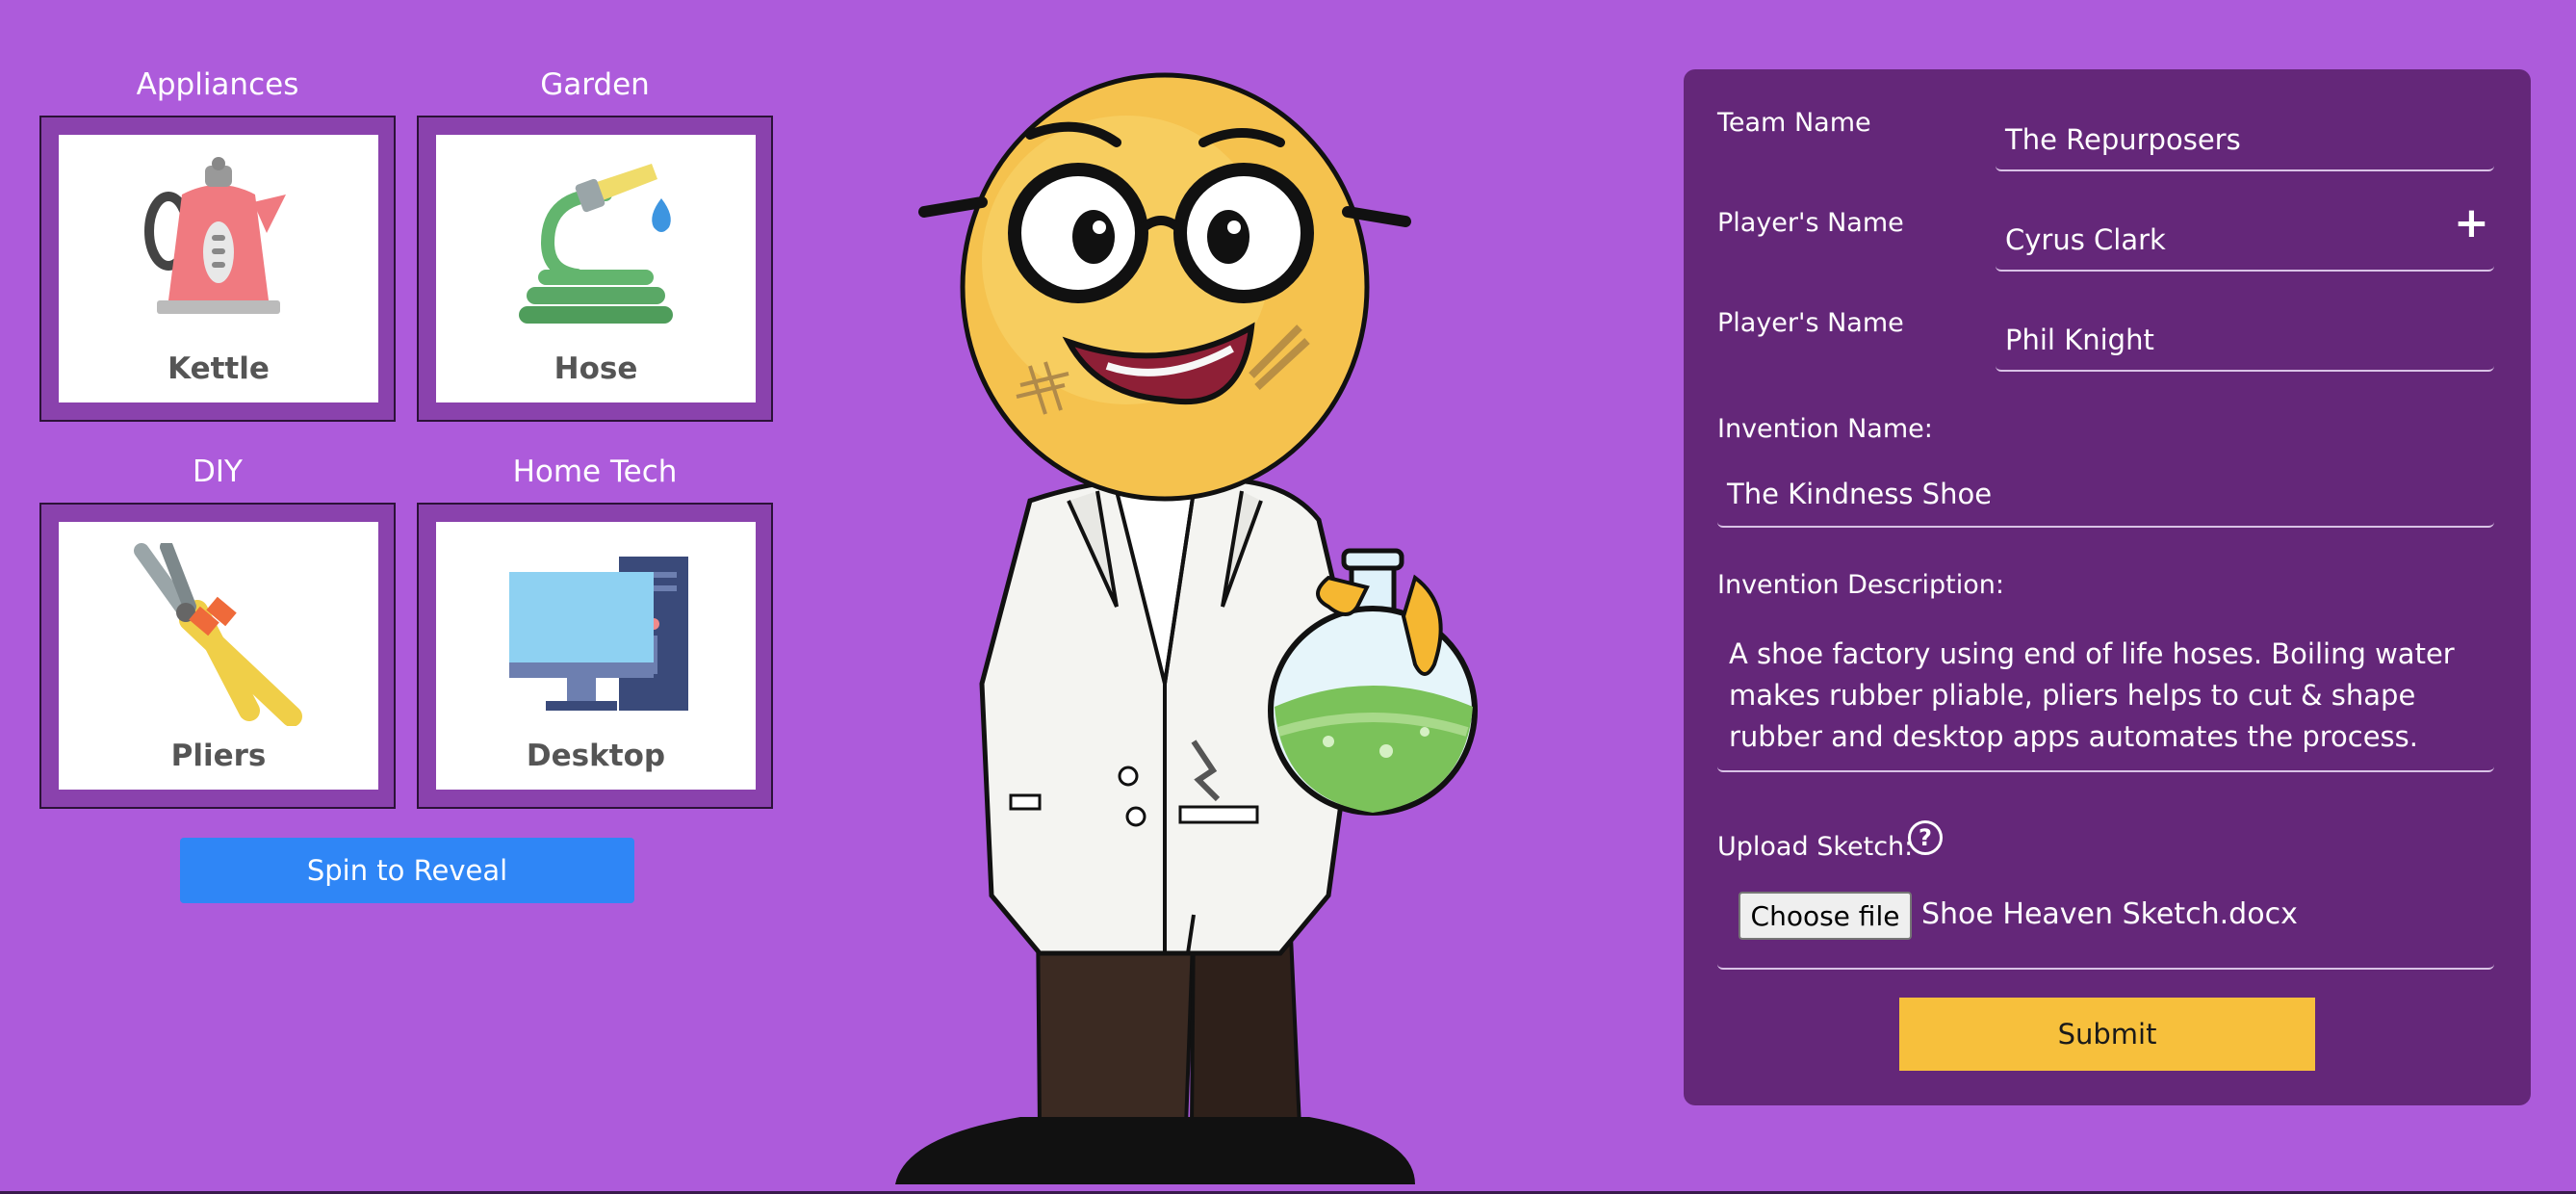  Describe the element at coordinates (215, 235) in the screenshot. I see `kettle-icon` at that location.